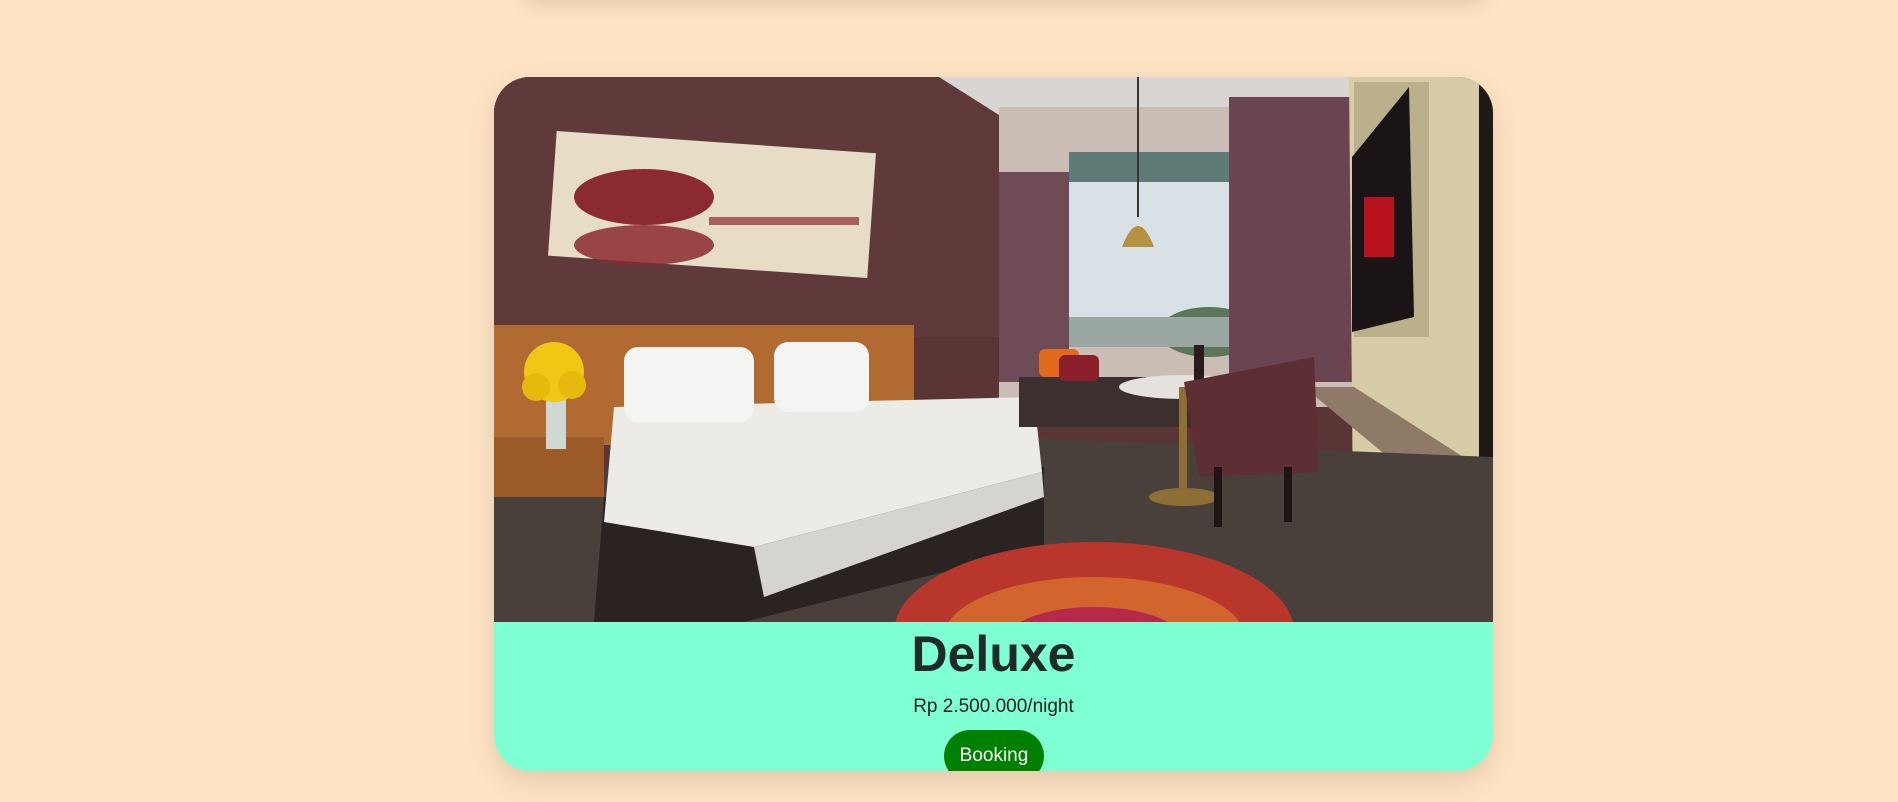 Image resolution: width=1898 pixels, height=802 pixels. I want to click on room-info: Deluxe Rp 2.500.000/night Booking, so click(993, 696).